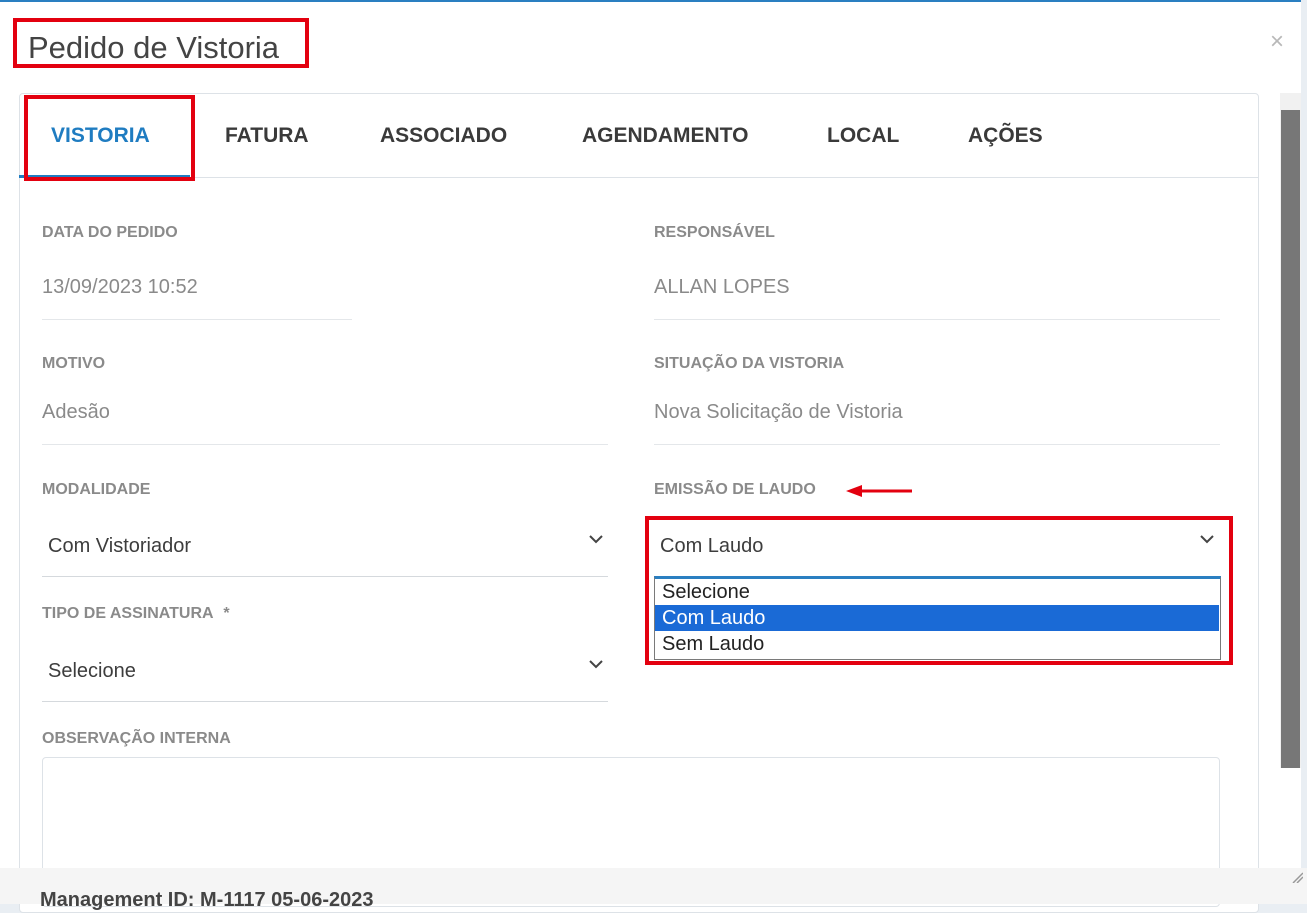  Describe the element at coordinates (1277, 42) in the screenshot. I see `close-icon: ×` at that location.